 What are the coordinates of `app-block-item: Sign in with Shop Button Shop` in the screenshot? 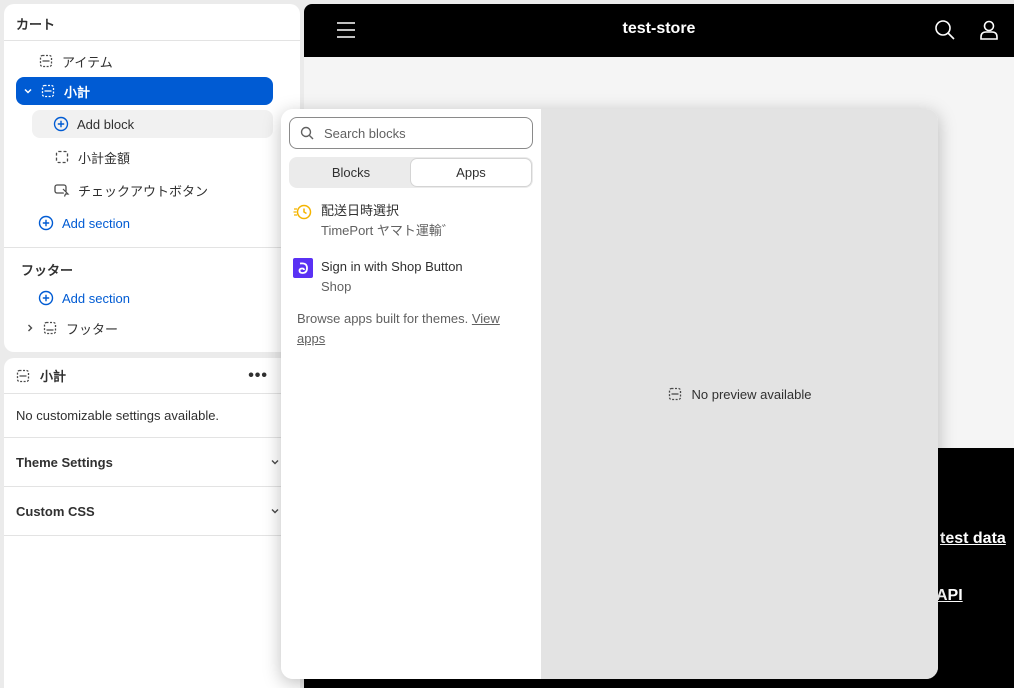 It's located at (378, 277).